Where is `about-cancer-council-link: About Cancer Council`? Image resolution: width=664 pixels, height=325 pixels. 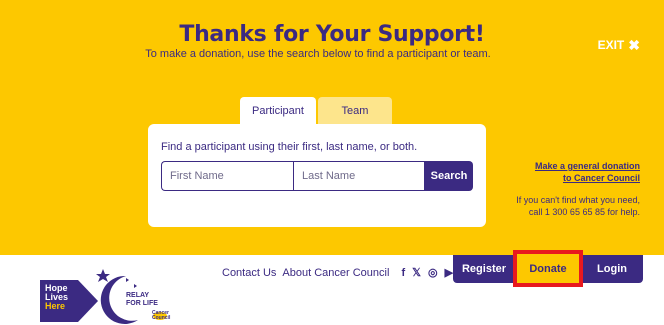 about-cancer-council-link: About Cancer Council is located at coordinates (335, 273).